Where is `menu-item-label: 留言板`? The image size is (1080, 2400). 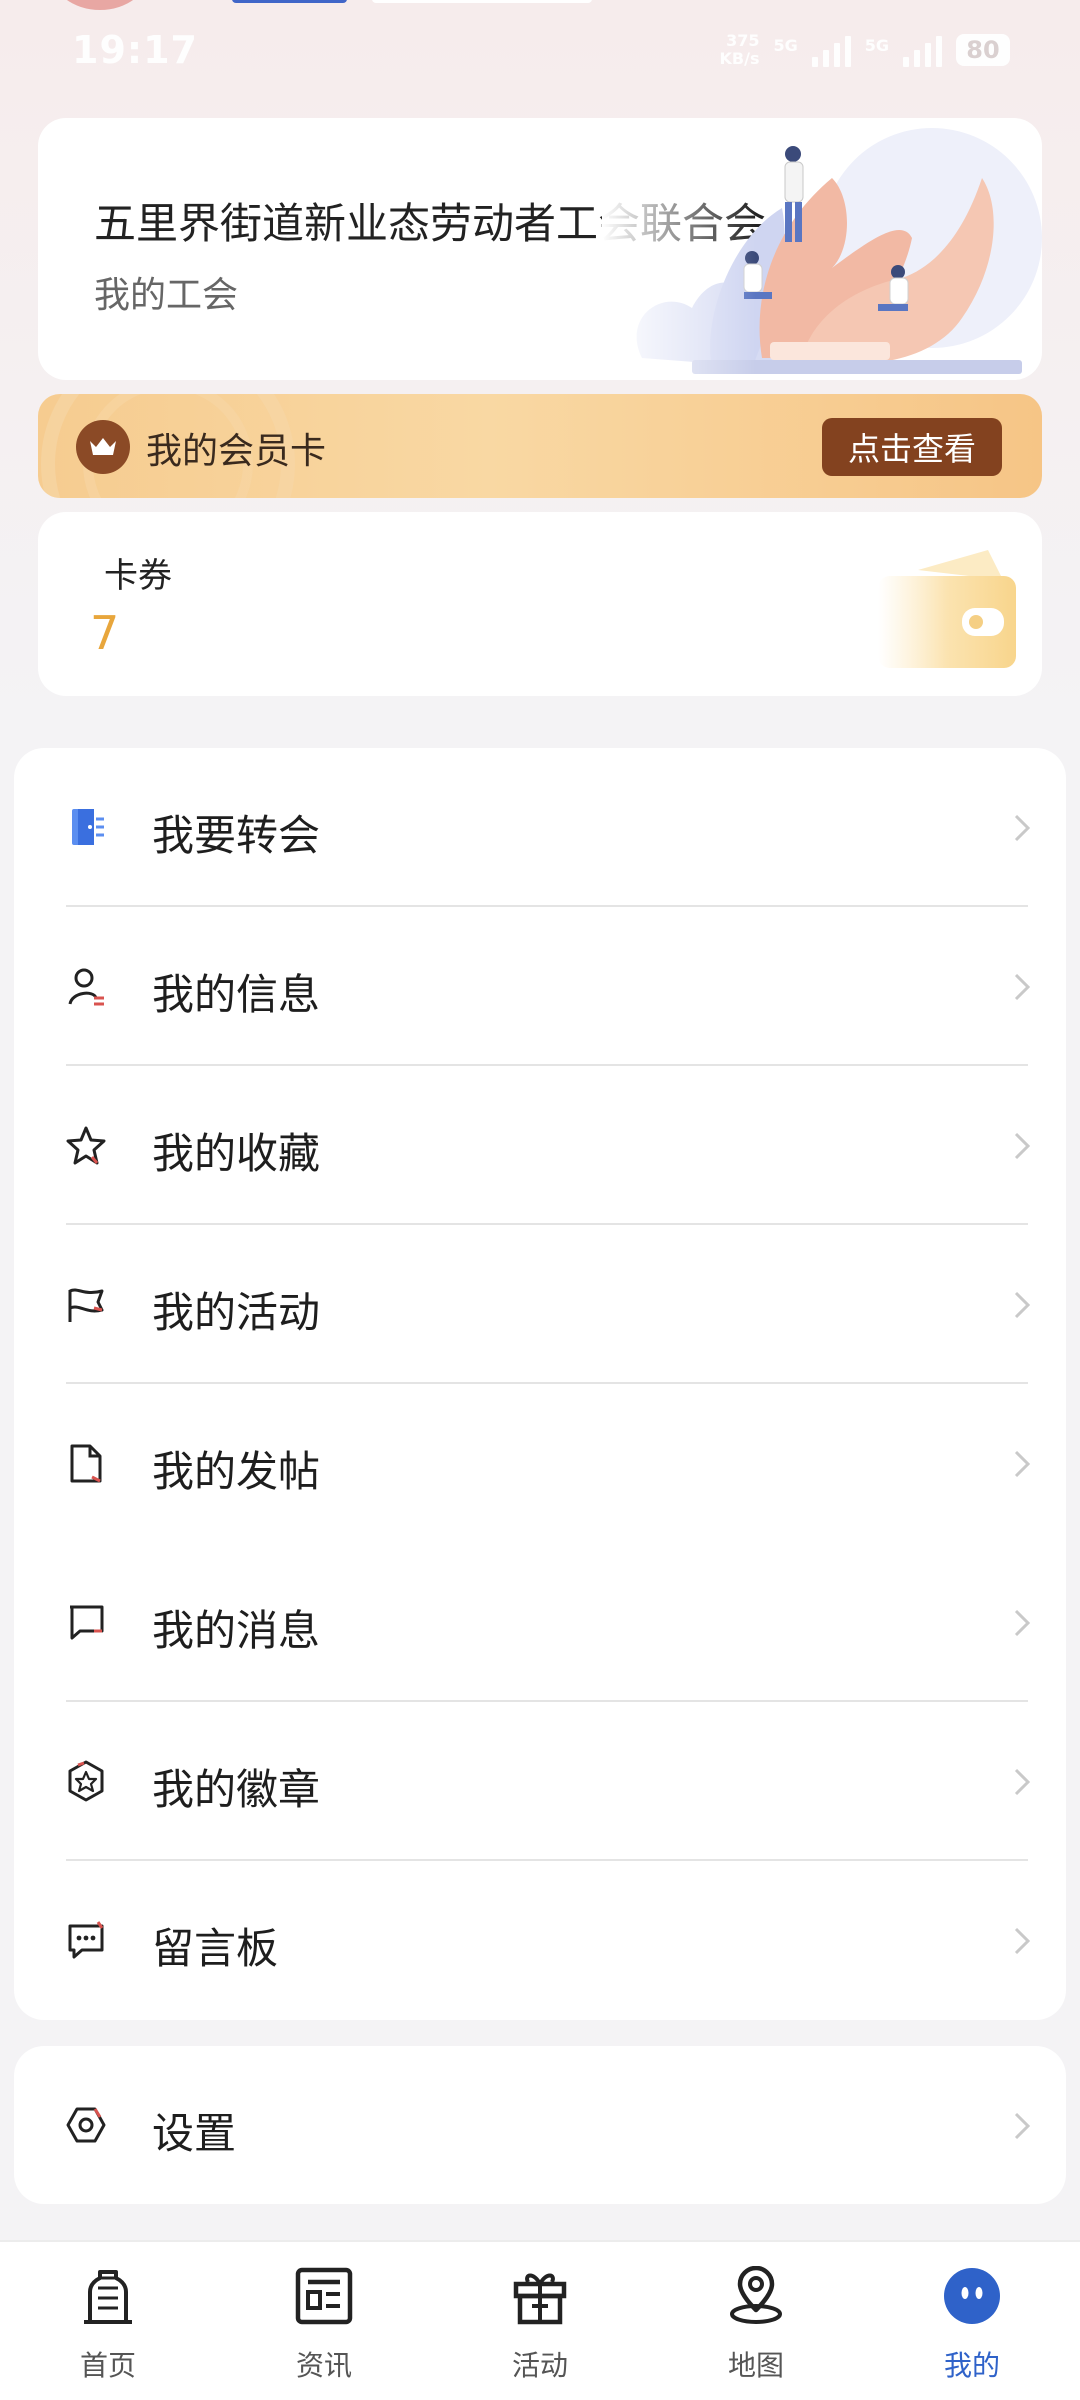
menu-item-label: 留言板 is located at coordinates (215, 1948).